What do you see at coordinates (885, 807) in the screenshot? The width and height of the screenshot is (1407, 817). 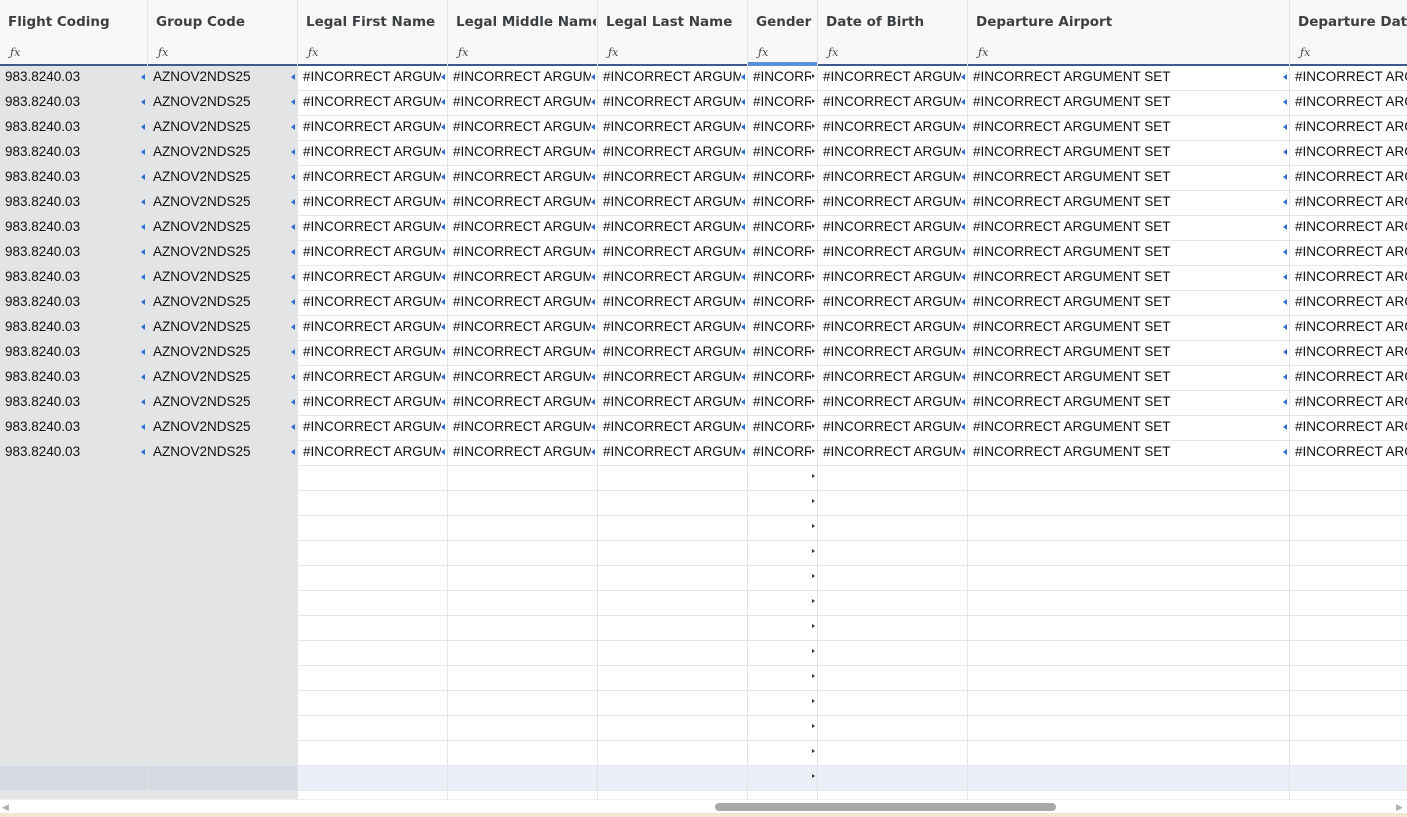 I see `scrollbar-thumb` at bounding box center [885, 807].